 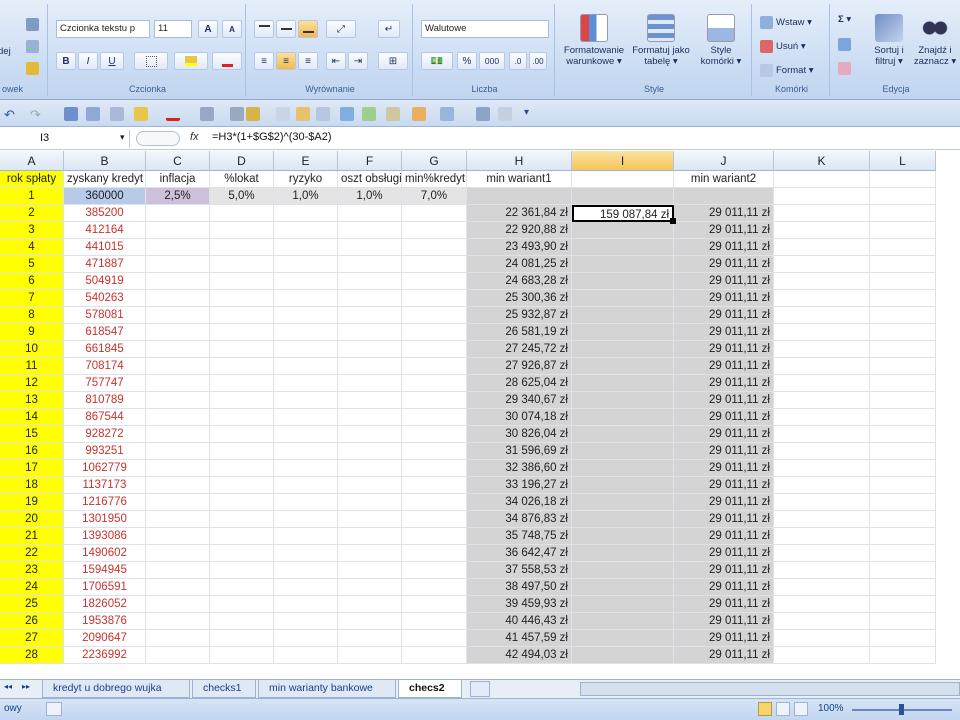 What do you see at coordinates (242, 161) in the screenshot?
I see `column-header-d: D` at bounding box center [242, 161].